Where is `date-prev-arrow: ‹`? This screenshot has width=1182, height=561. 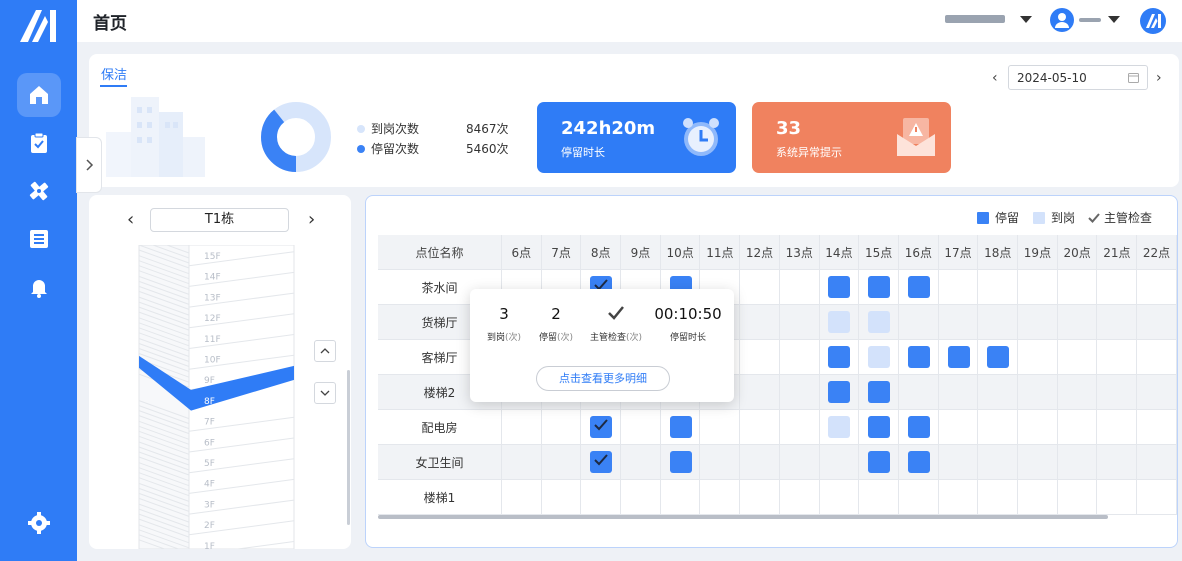 date-prev-arrow: ‹ is located at coordinates (995, 78).